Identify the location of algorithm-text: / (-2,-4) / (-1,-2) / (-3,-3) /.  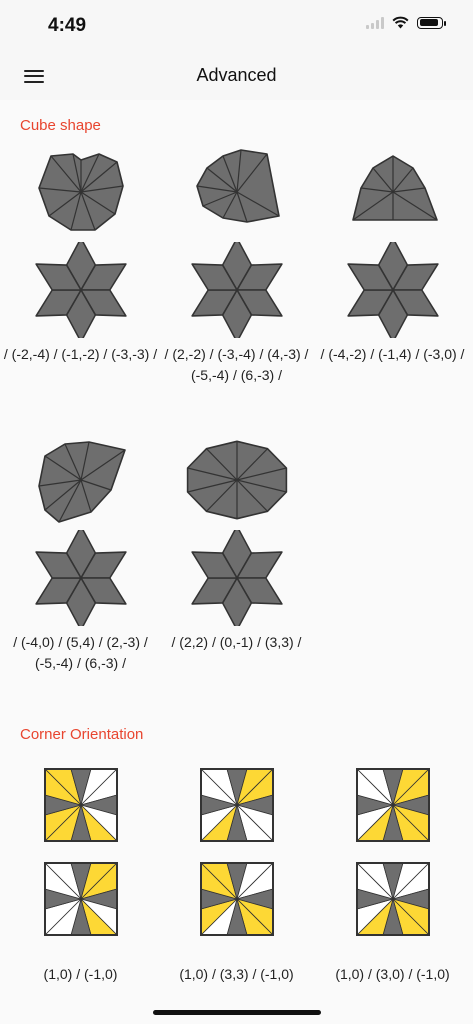
(80, 354).